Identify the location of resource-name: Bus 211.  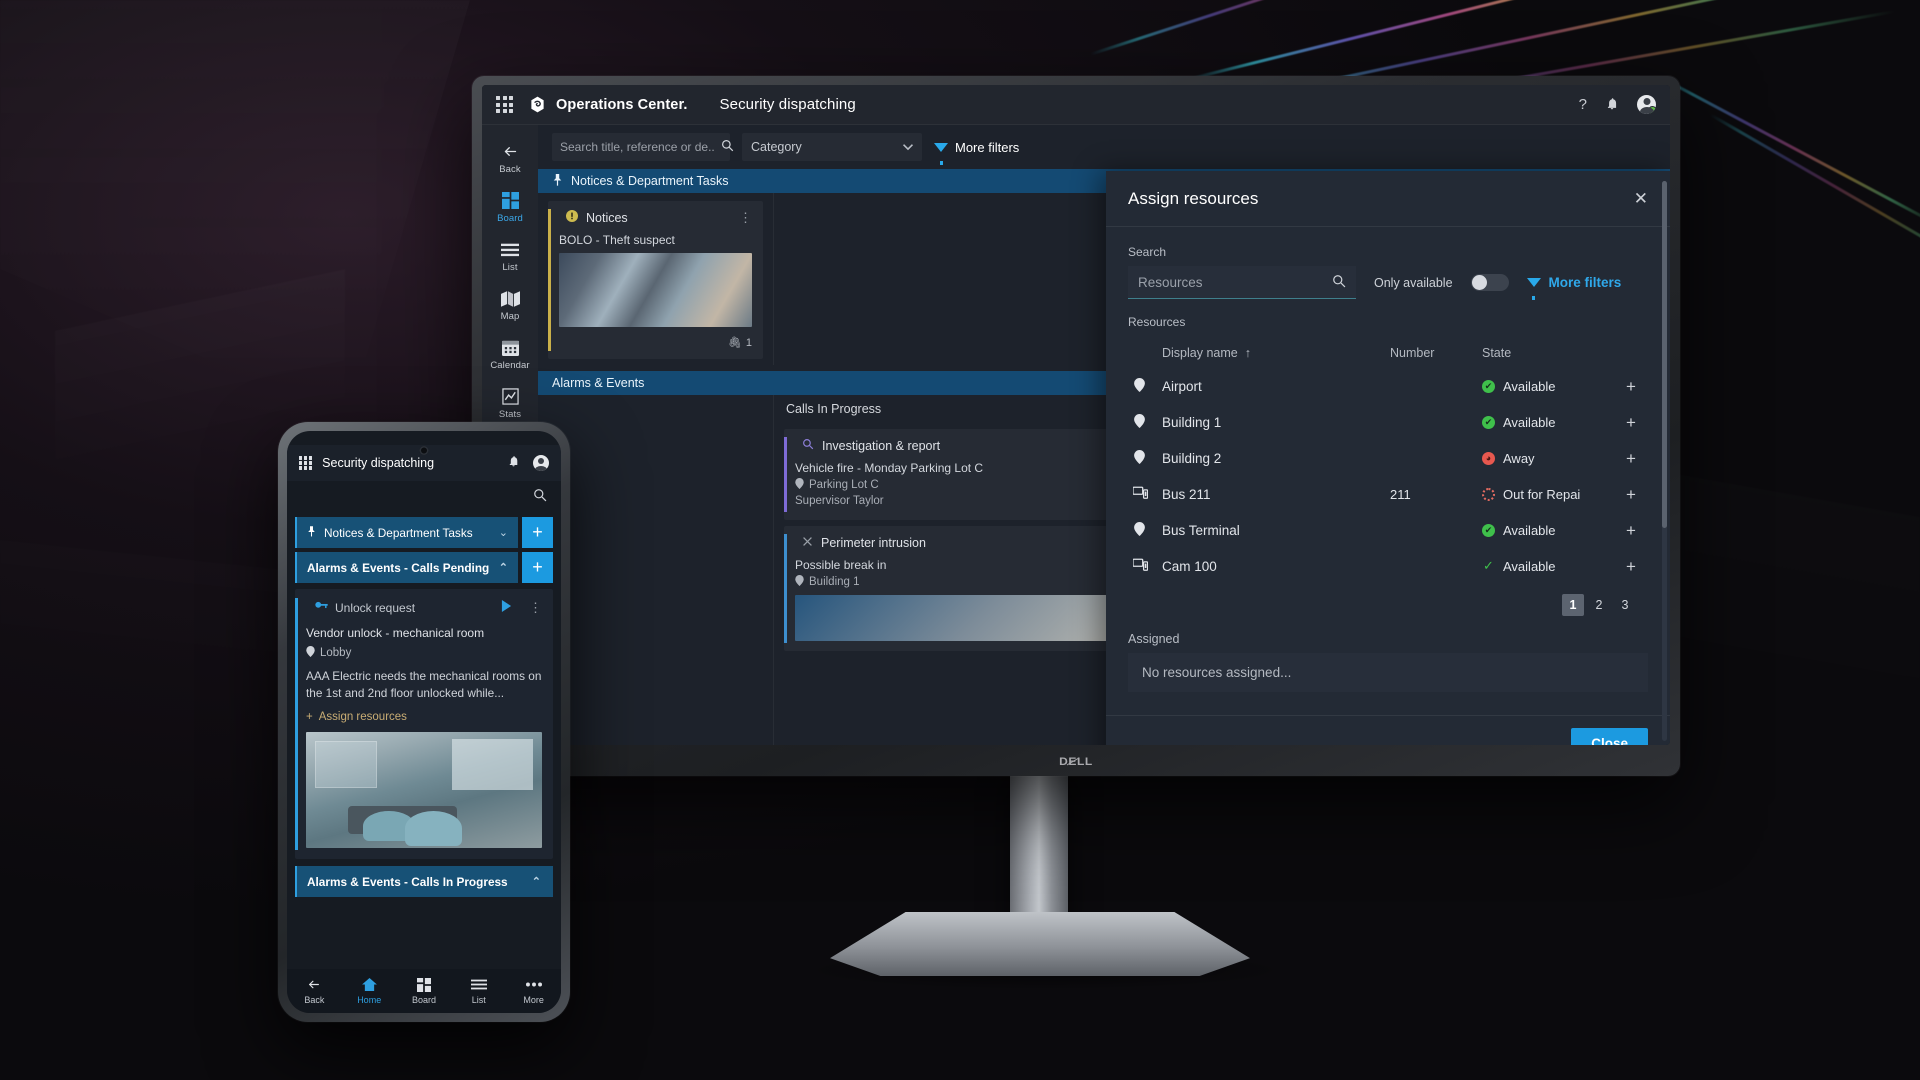
(1186, 494).